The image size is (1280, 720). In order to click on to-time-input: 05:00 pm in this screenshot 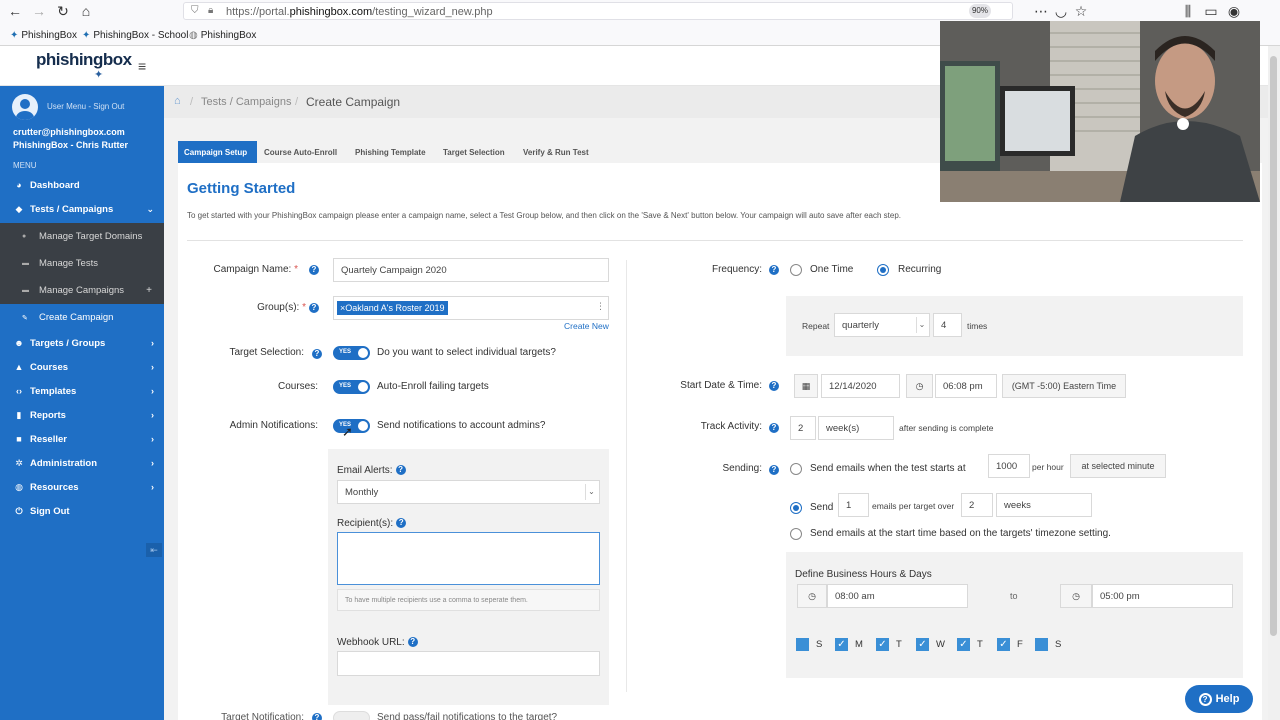, I will do `click(1162, 596)`.